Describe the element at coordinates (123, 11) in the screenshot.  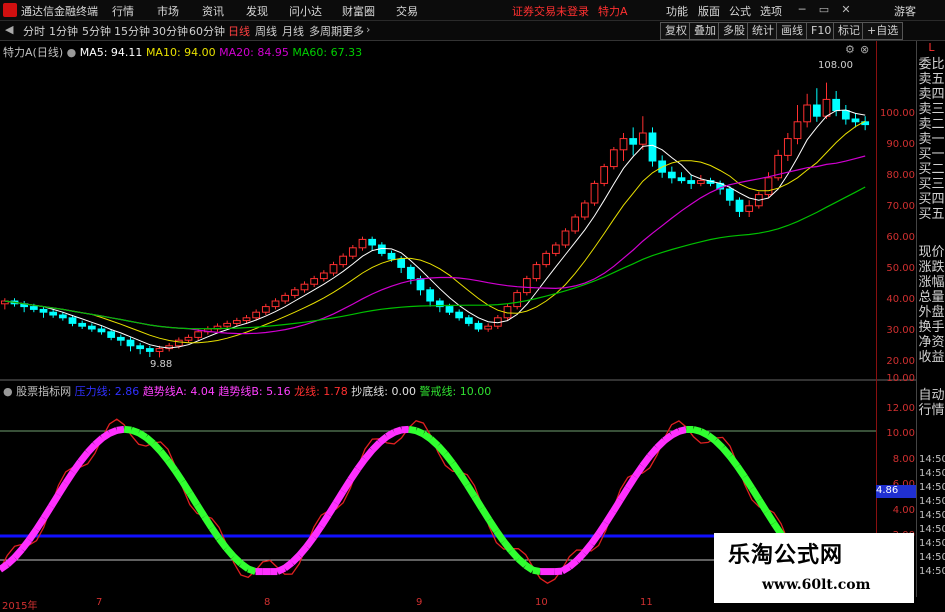
I see `menu-hangqing: 行情` at that location.